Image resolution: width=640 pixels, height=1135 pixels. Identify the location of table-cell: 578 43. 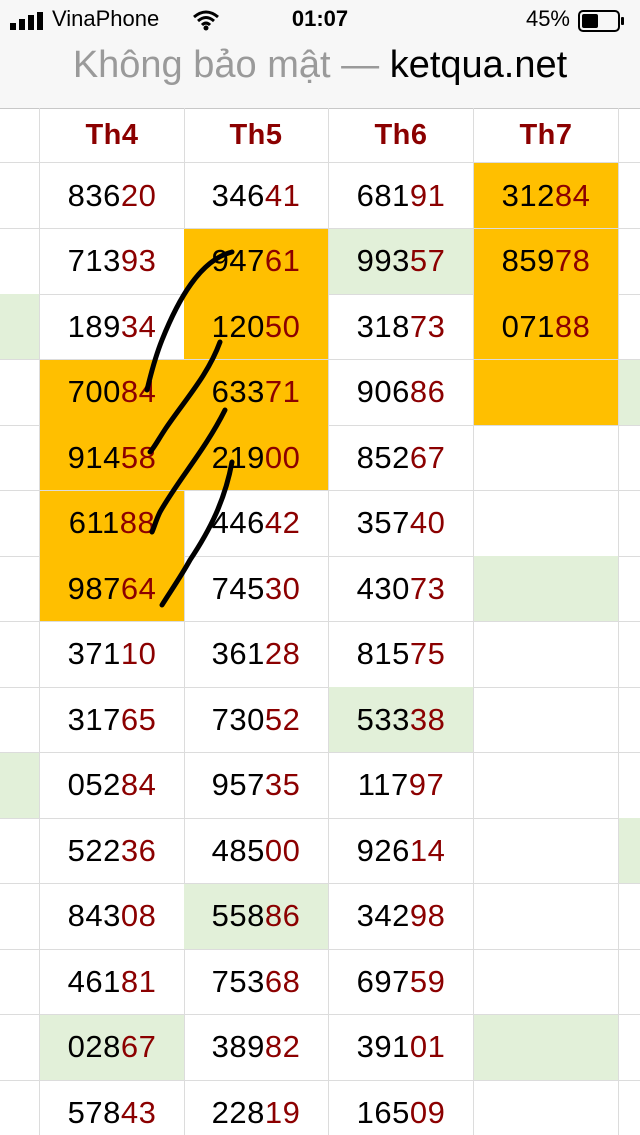
(112, 1107).